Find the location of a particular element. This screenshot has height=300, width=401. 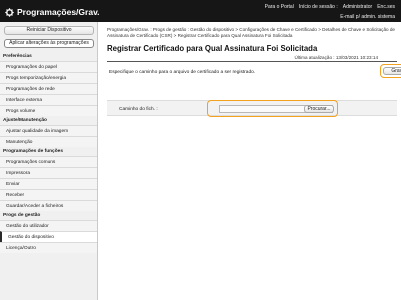

sidebar-item-maintenance: Manutenção is located at coordinates (48, 141).